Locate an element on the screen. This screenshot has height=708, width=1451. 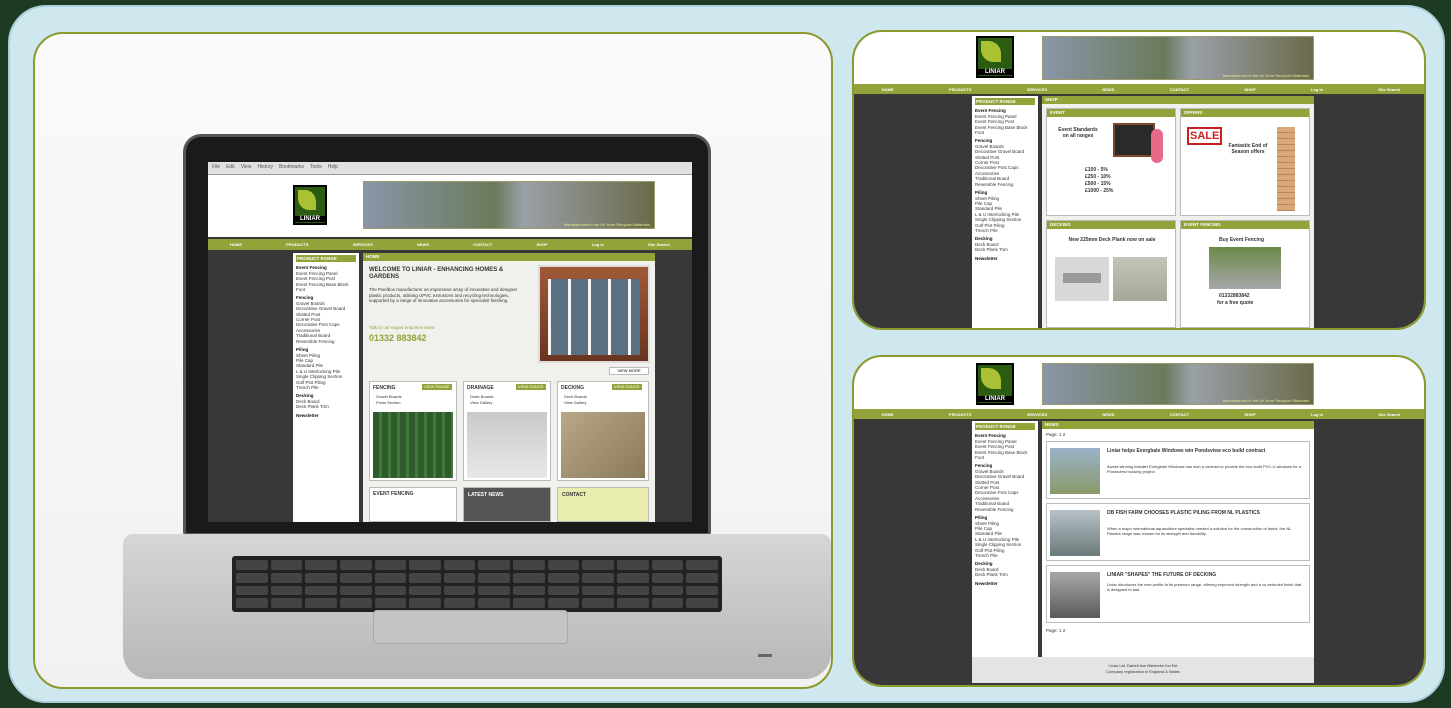
news-title: LINIAR "SHAPES" THE FUTURE OF DECKING is located at coordinates (1205, 575).